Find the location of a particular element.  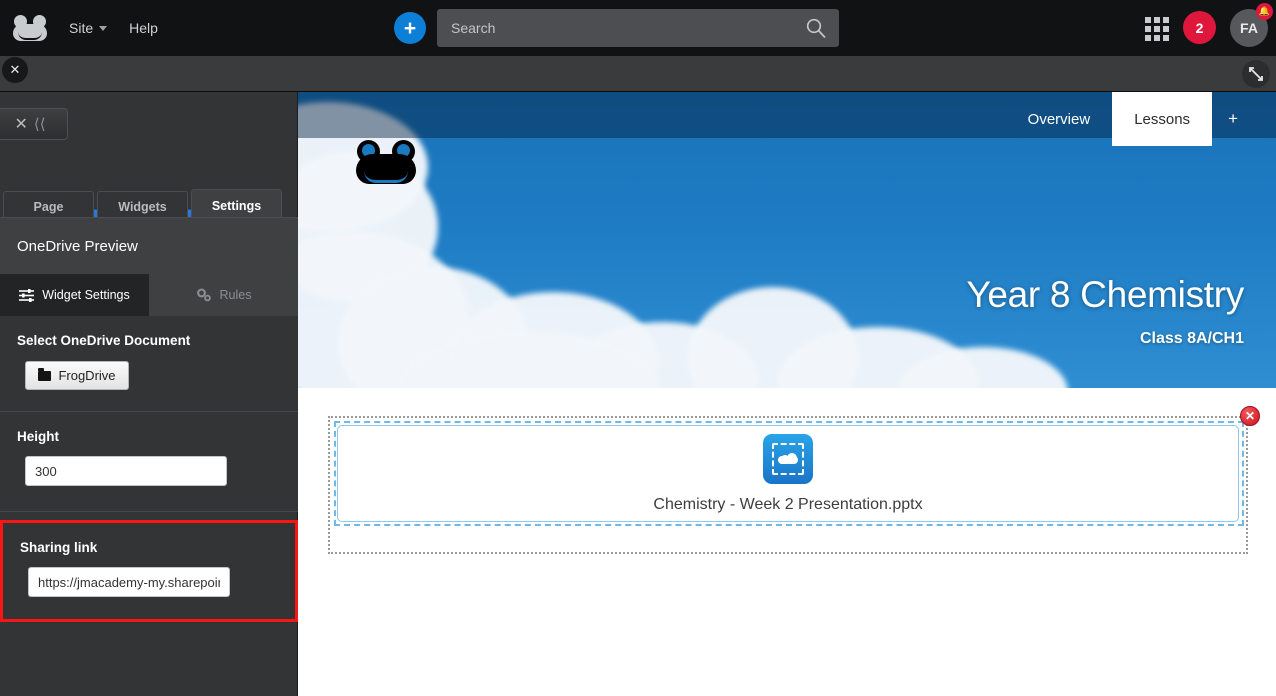

site-tab-lessons-label: Lessons is located at coordinates (1162, 119).